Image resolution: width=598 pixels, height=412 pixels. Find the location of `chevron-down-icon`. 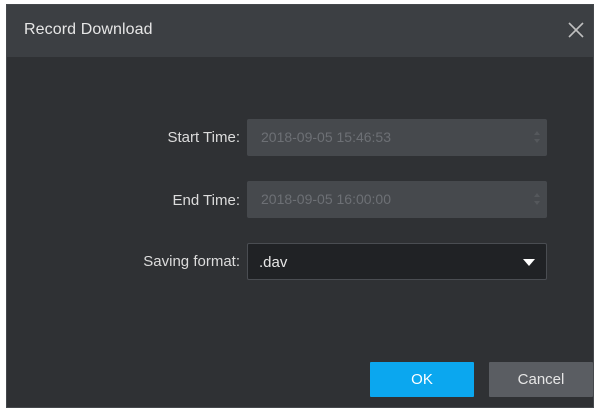

chevron-down-icon is located at coordinates (529, 262).